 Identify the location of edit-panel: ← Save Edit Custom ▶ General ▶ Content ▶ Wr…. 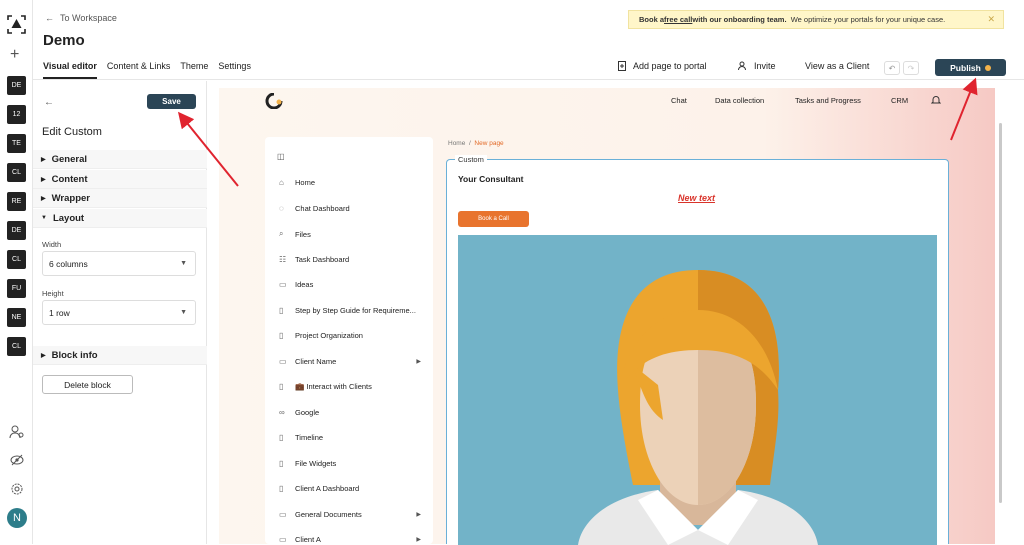
(120, 312).